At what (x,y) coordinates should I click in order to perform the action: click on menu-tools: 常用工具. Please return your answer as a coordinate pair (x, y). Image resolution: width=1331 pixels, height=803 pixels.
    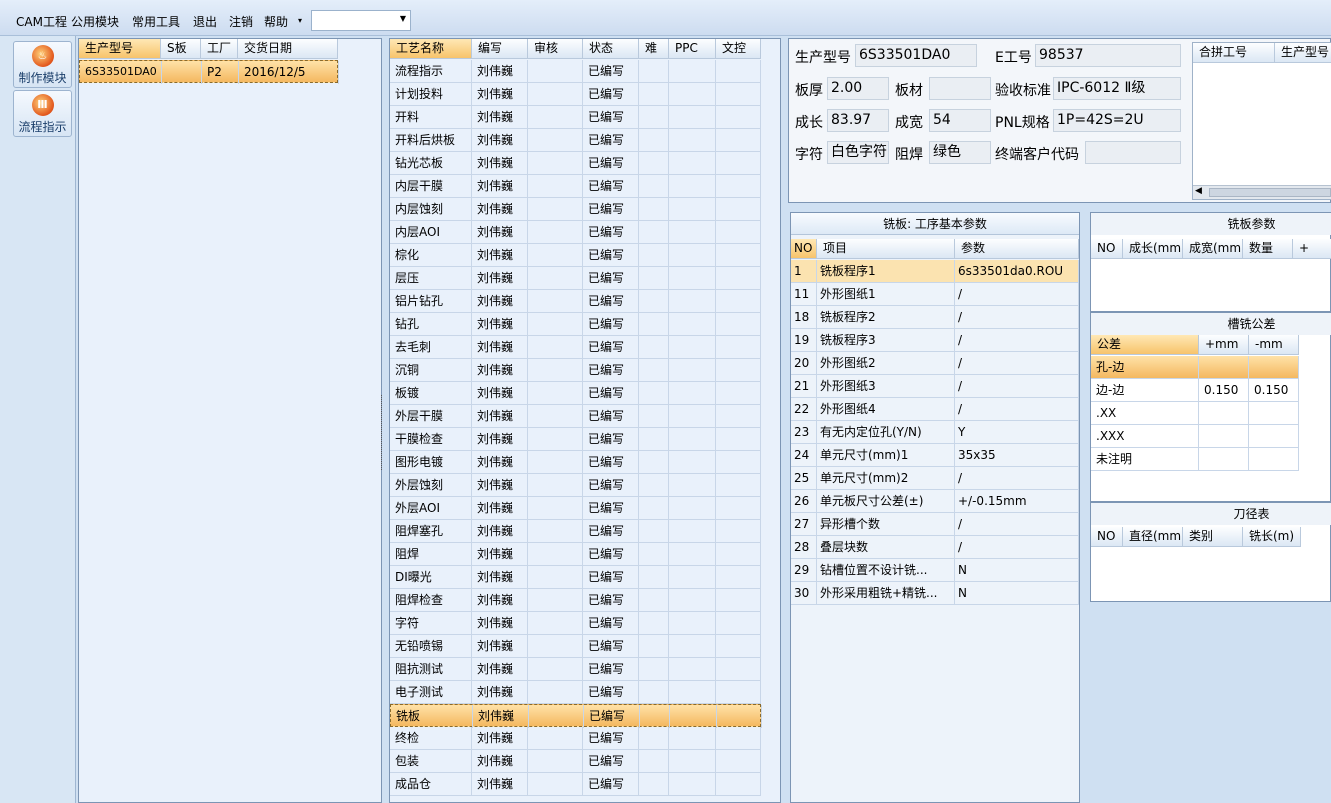
    Looking at the image, I should click on (156, 21).